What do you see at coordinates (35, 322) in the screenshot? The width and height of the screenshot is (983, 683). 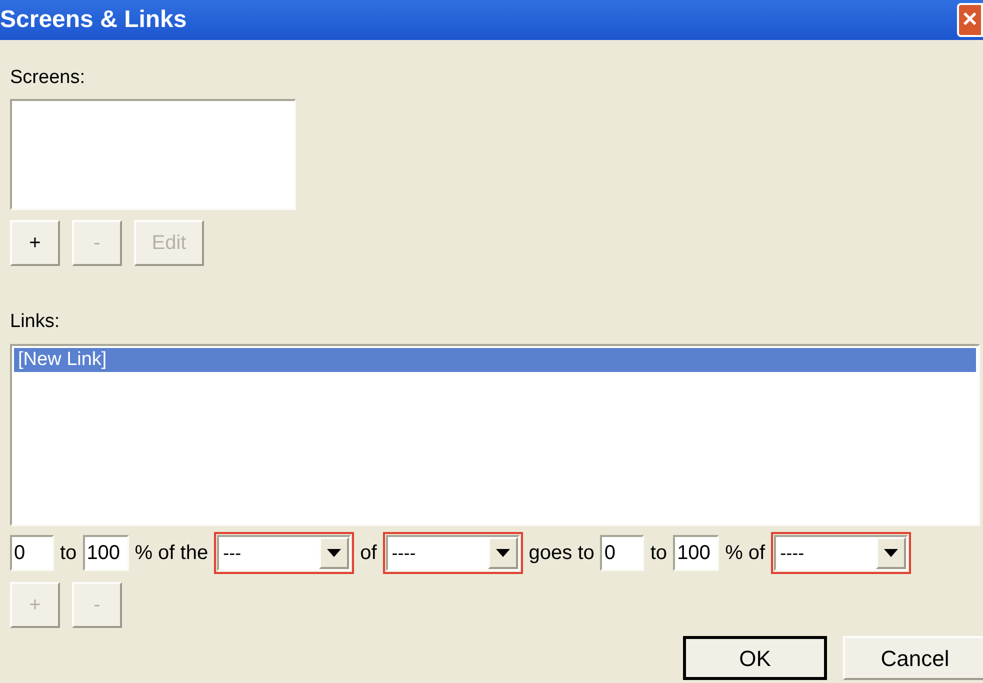 I see `links-label: Links:` at bounding box center [35, 322].